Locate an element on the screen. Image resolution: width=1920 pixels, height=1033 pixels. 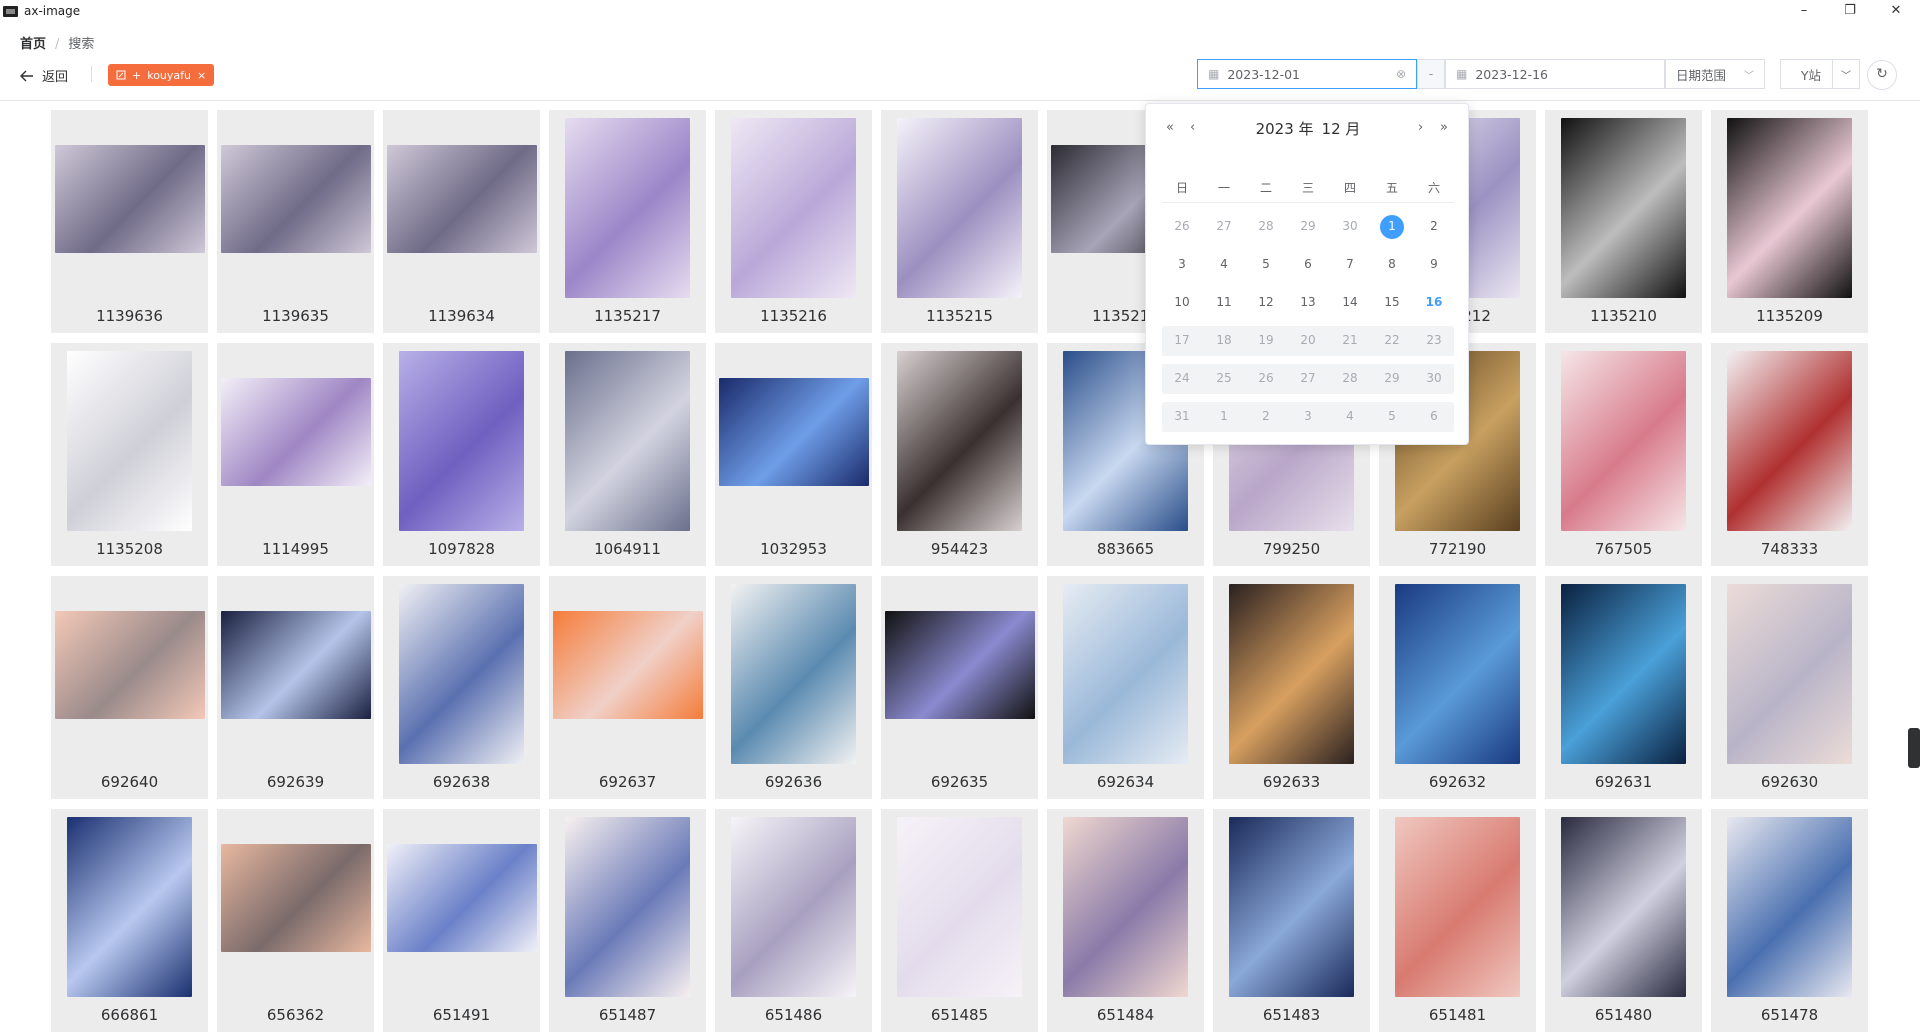
date-cell: 7 is located at coordinates (1350, 264).